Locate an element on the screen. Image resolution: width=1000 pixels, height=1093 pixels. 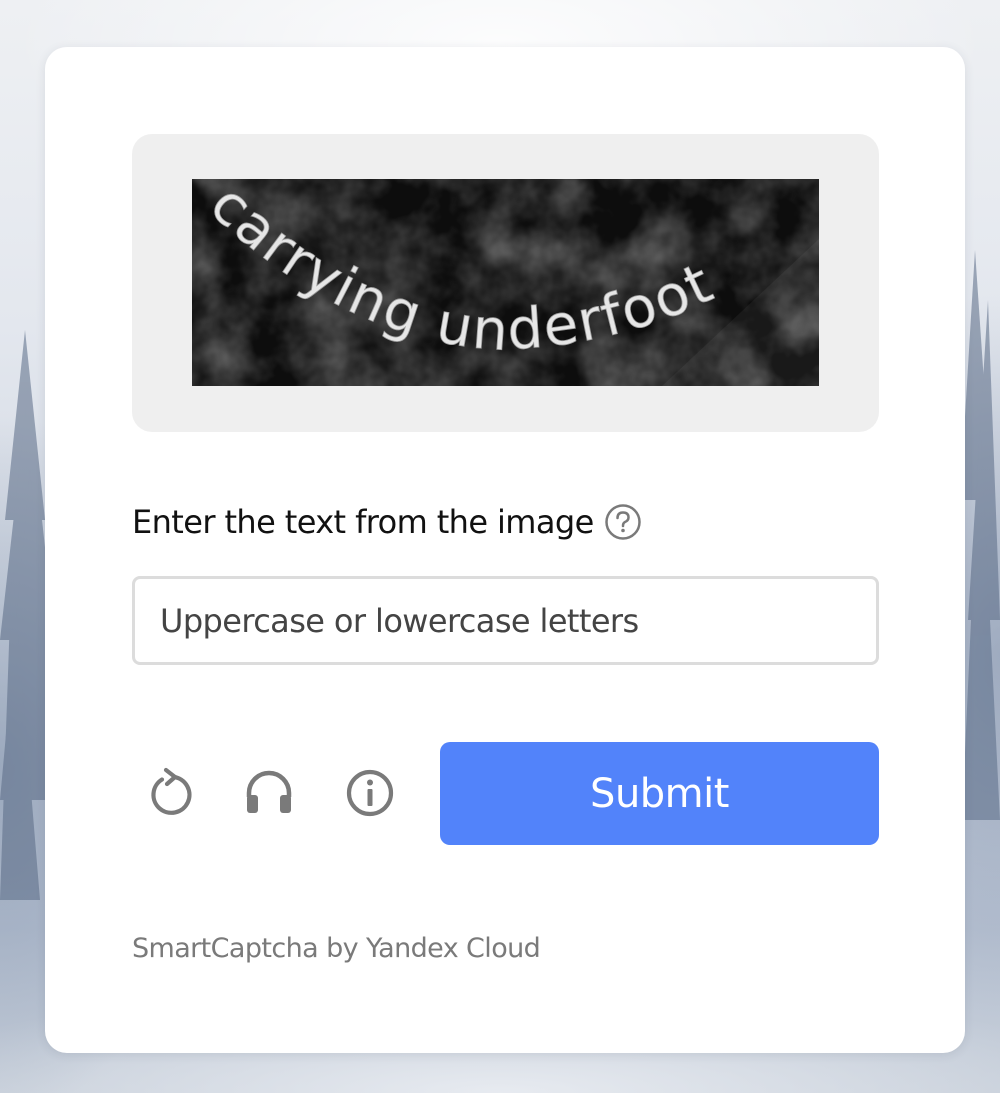
captcha-answer-input is located at coordinates (505, 620).